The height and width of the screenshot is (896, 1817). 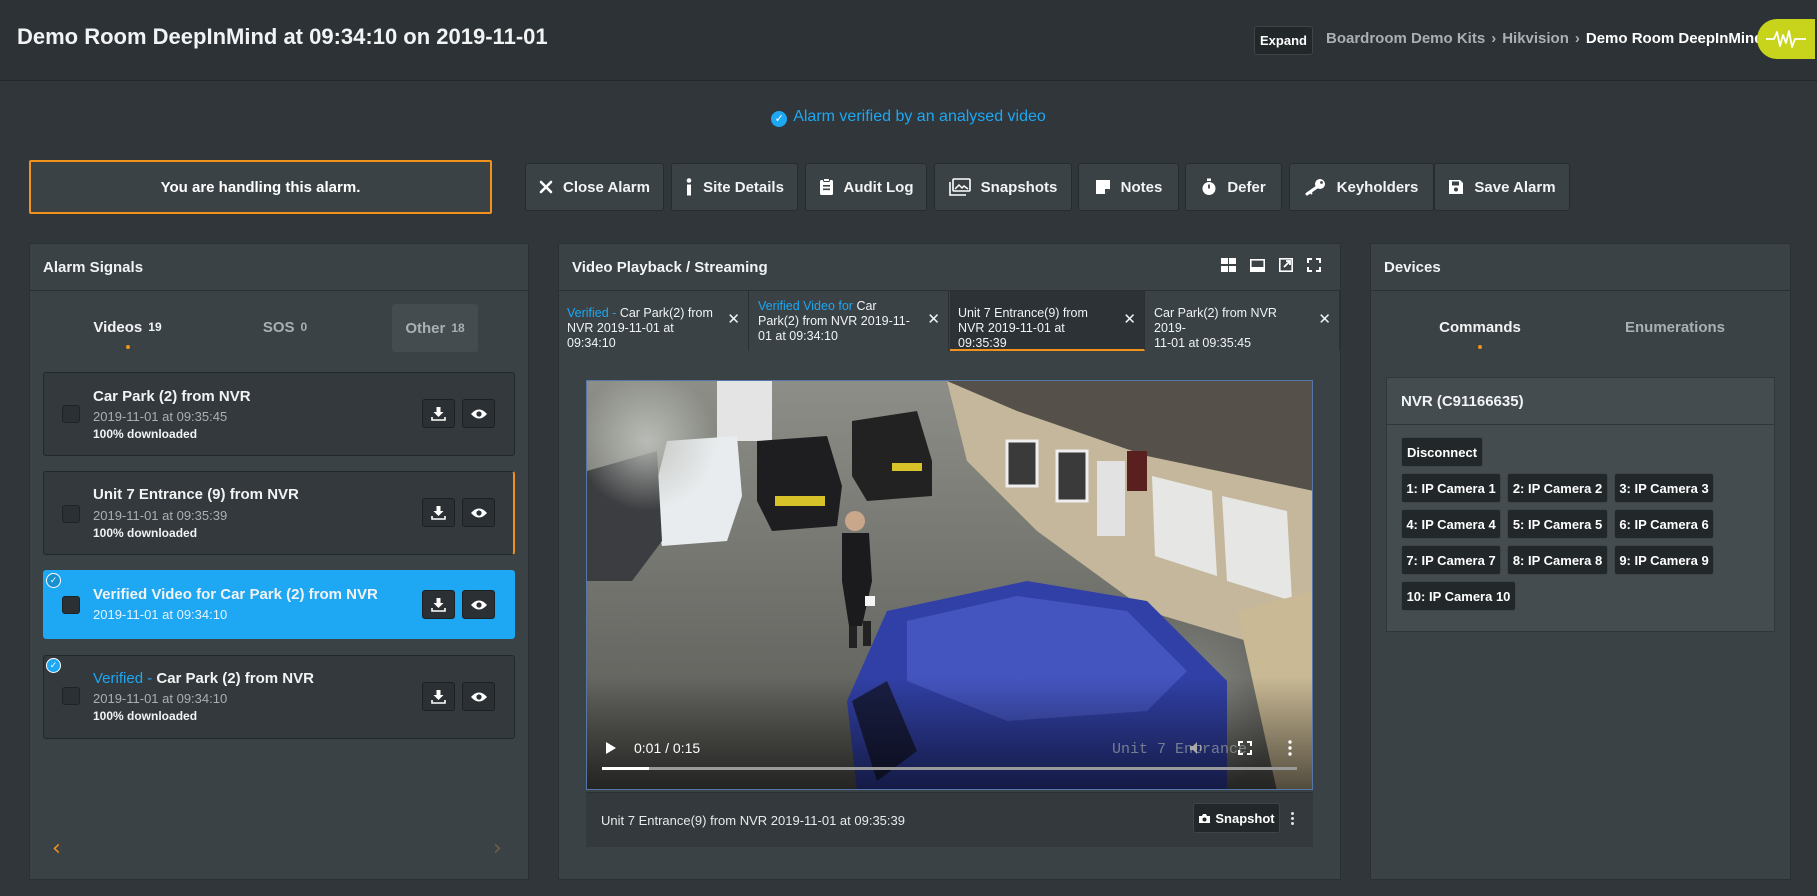 I want to click on video-tab-line2: 11-01 at 09:35:45, so click(x=1203, y=343).